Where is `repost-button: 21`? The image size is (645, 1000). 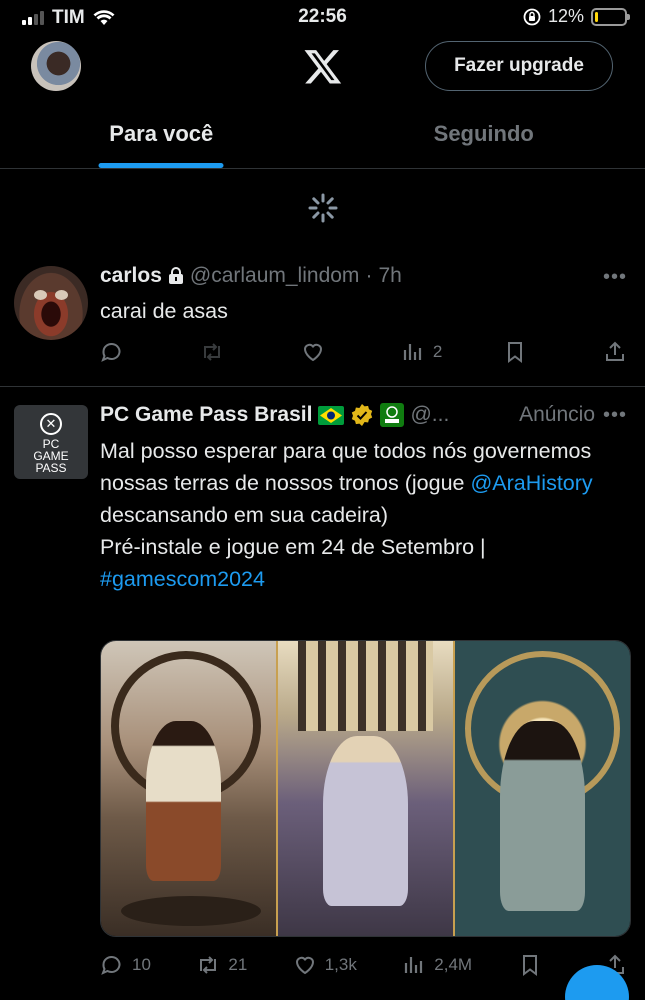
repost-button: 21 is located at coordinates (221, 965).